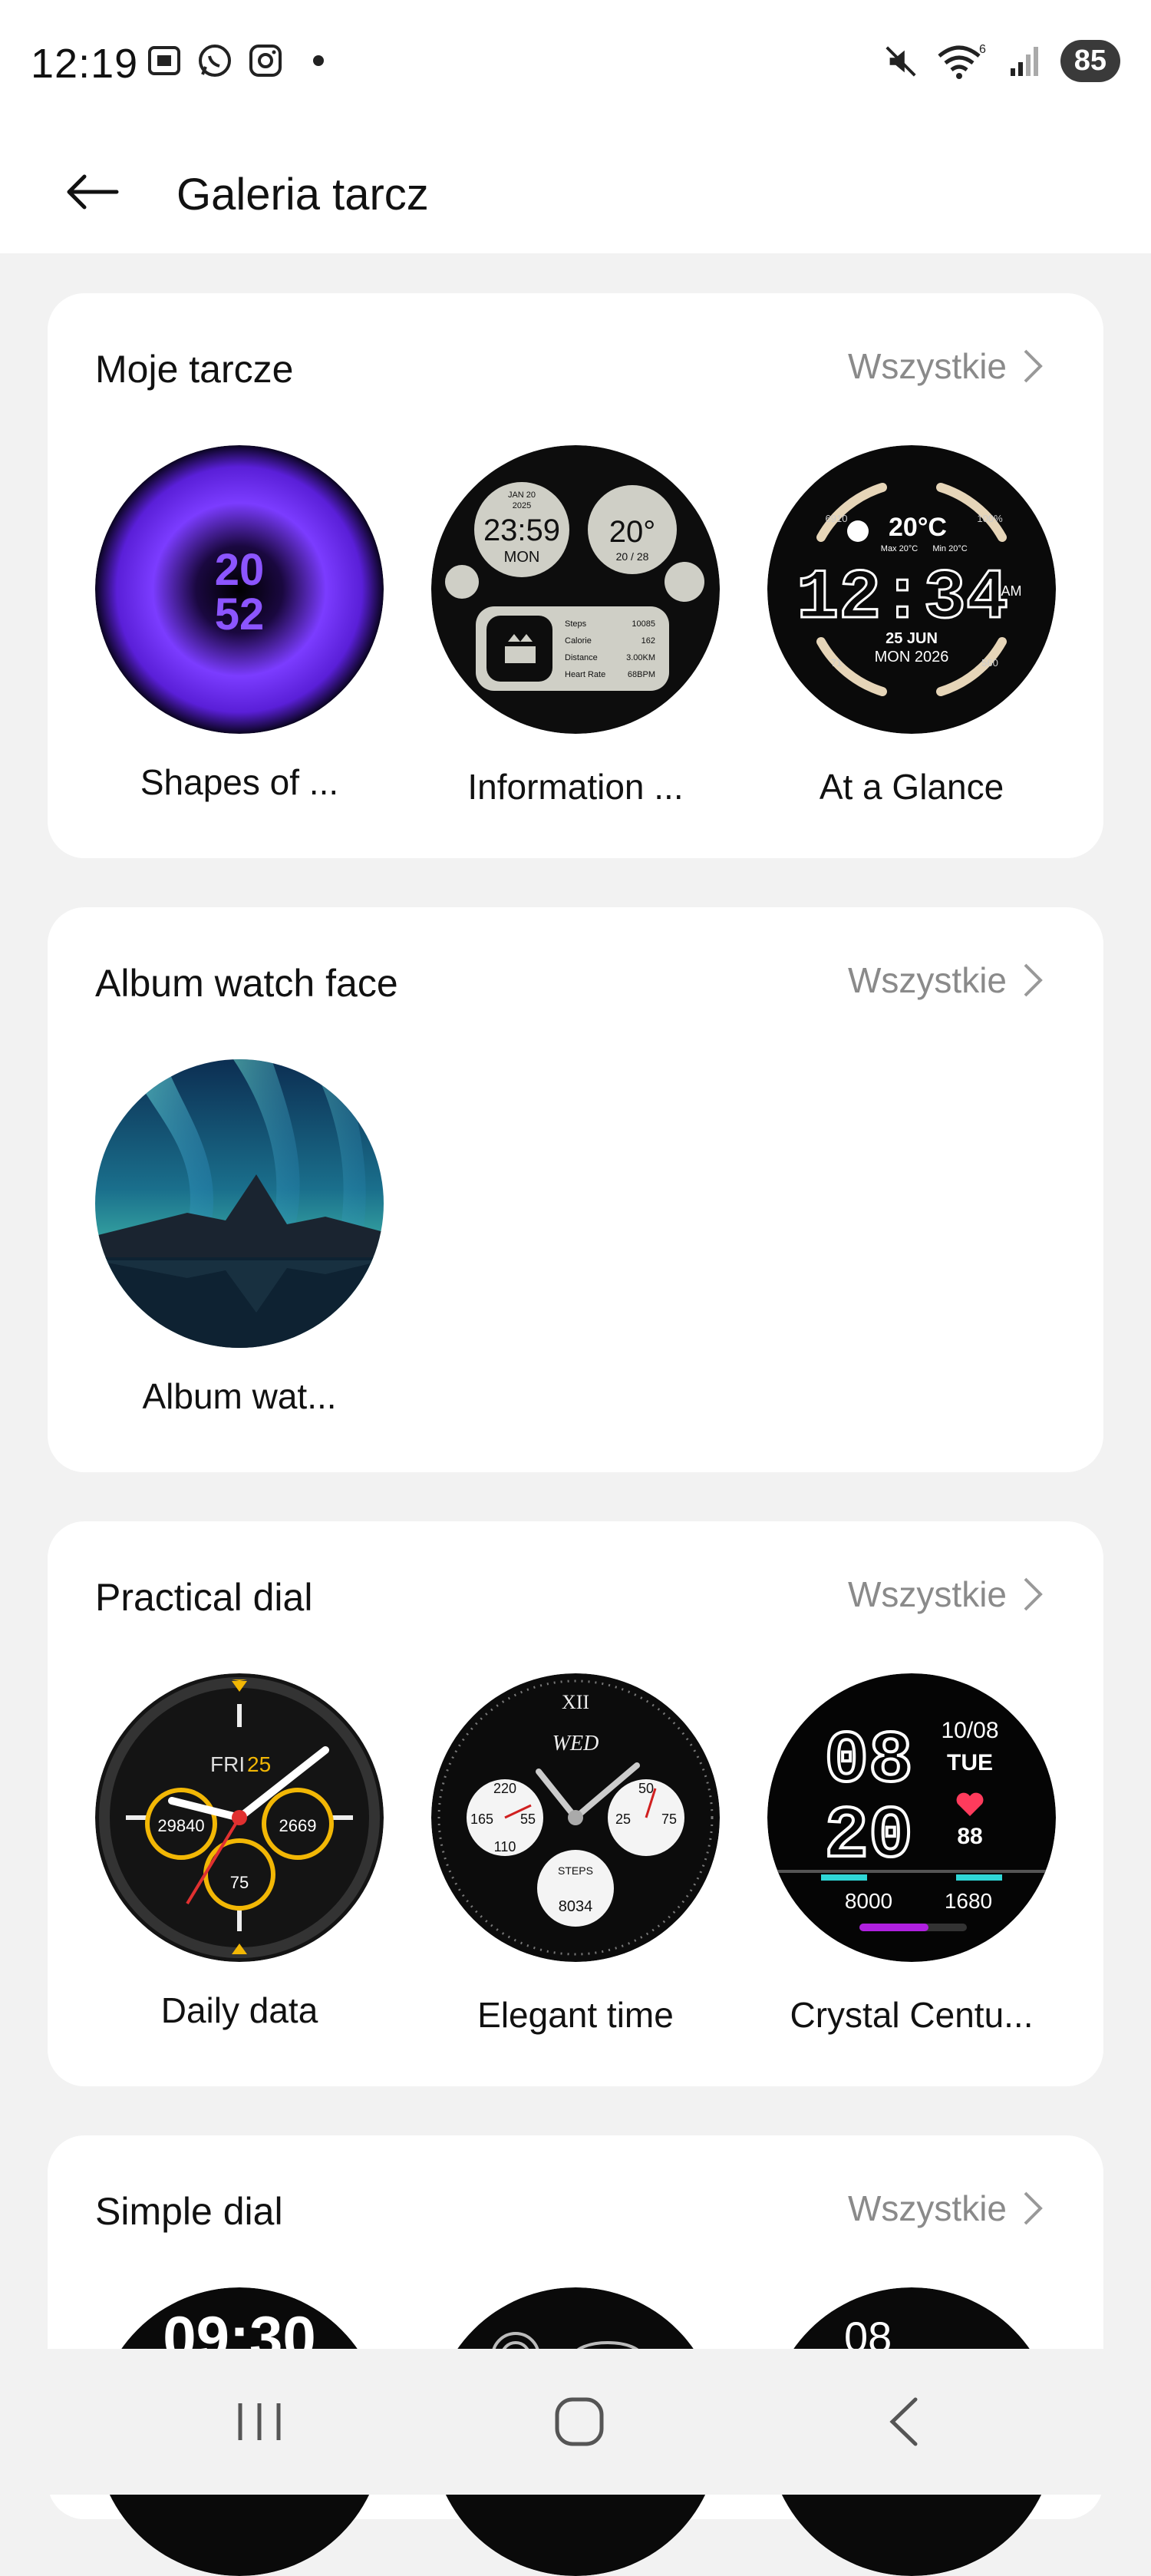  Describe the element at coordinates (970, 1762) in the screenshot. I see `svg-text: TUE` at that location.